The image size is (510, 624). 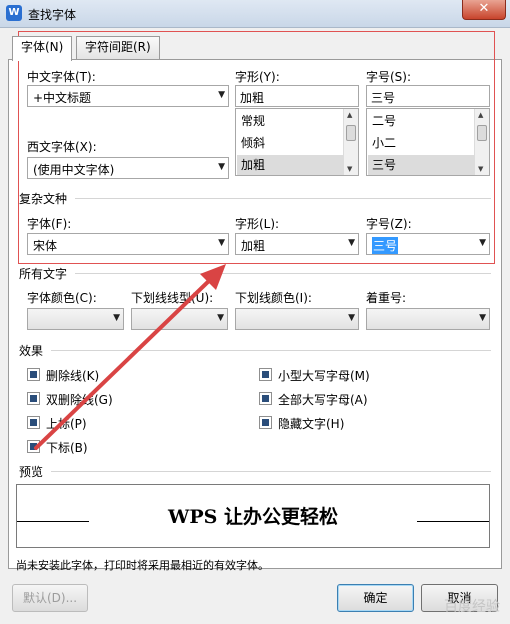 What do you see at coordinates (107, 447) in the screenshot?
I see `subscript-checkbox: 下标(B)` at bounding box center [107, 447].